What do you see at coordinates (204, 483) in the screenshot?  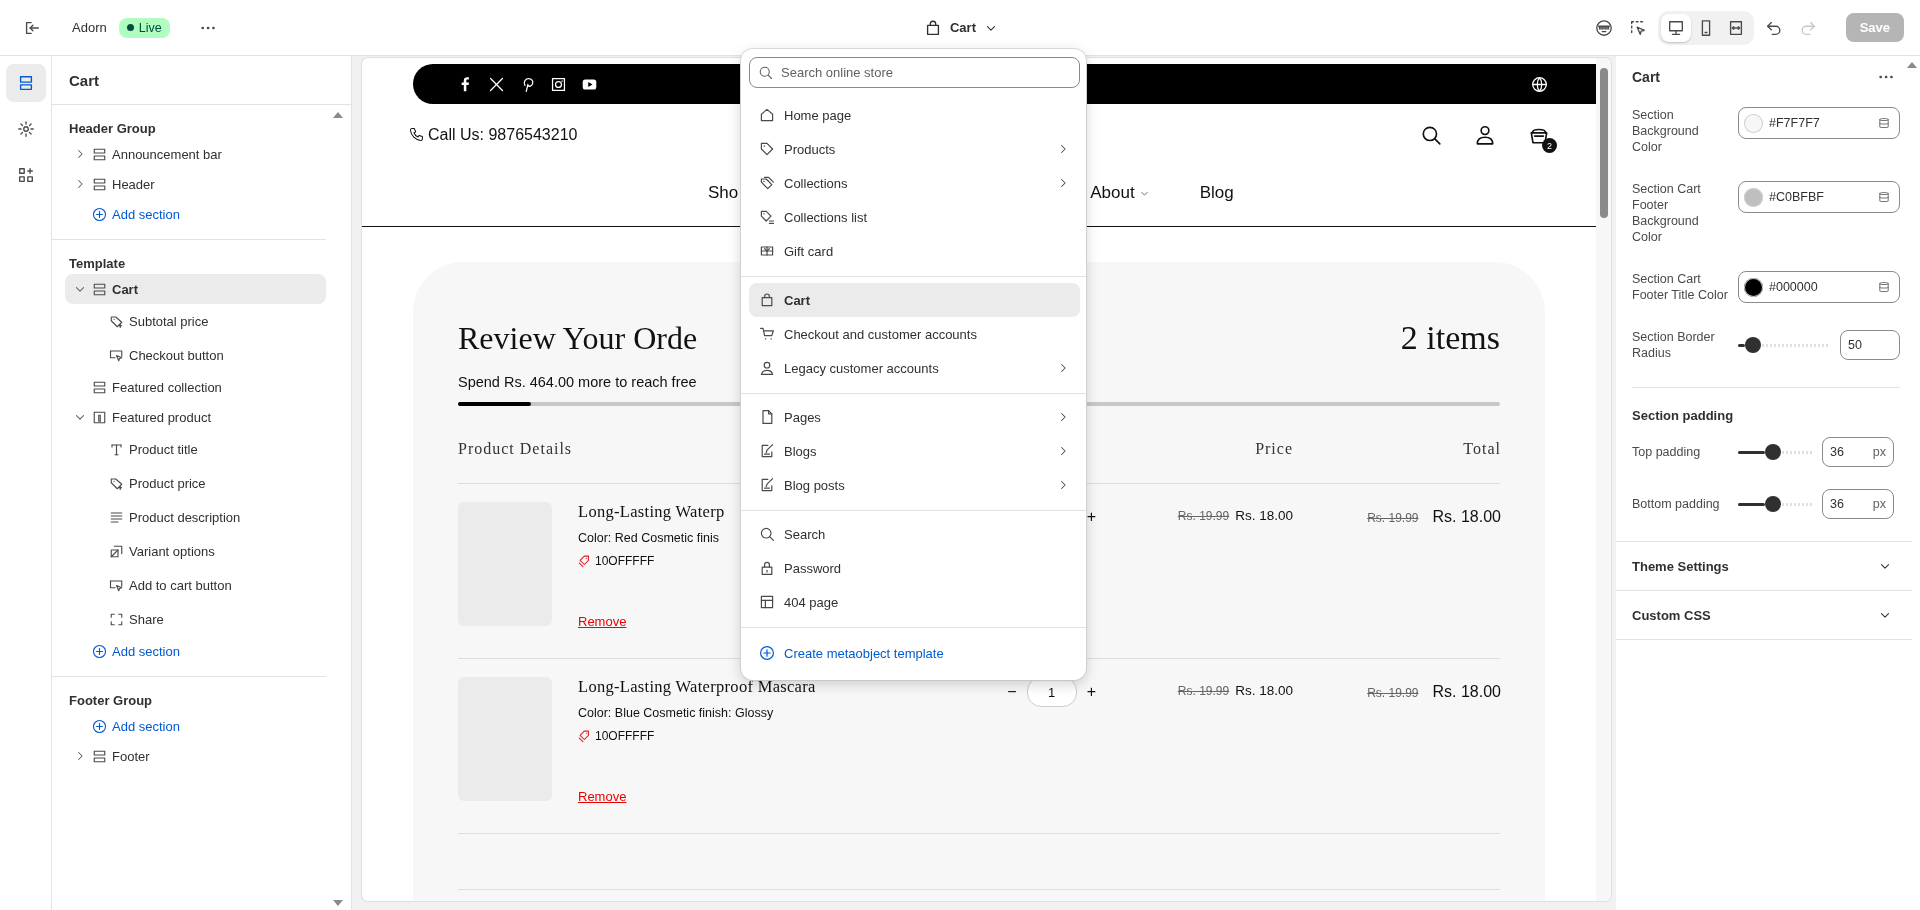 I see `section-item: Product price` at bounding box center [204, 483].